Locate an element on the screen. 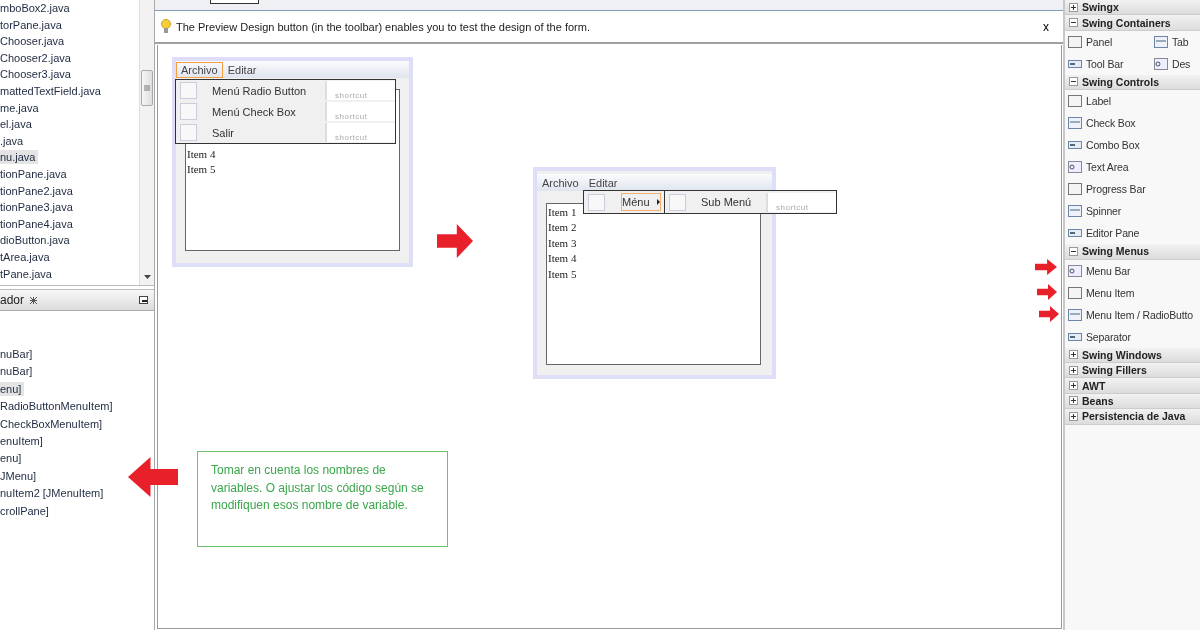 Image resolution: width=1200 pixels, height=630 pixels. tree-node: crollPane] is located at coordinates (26, 510).